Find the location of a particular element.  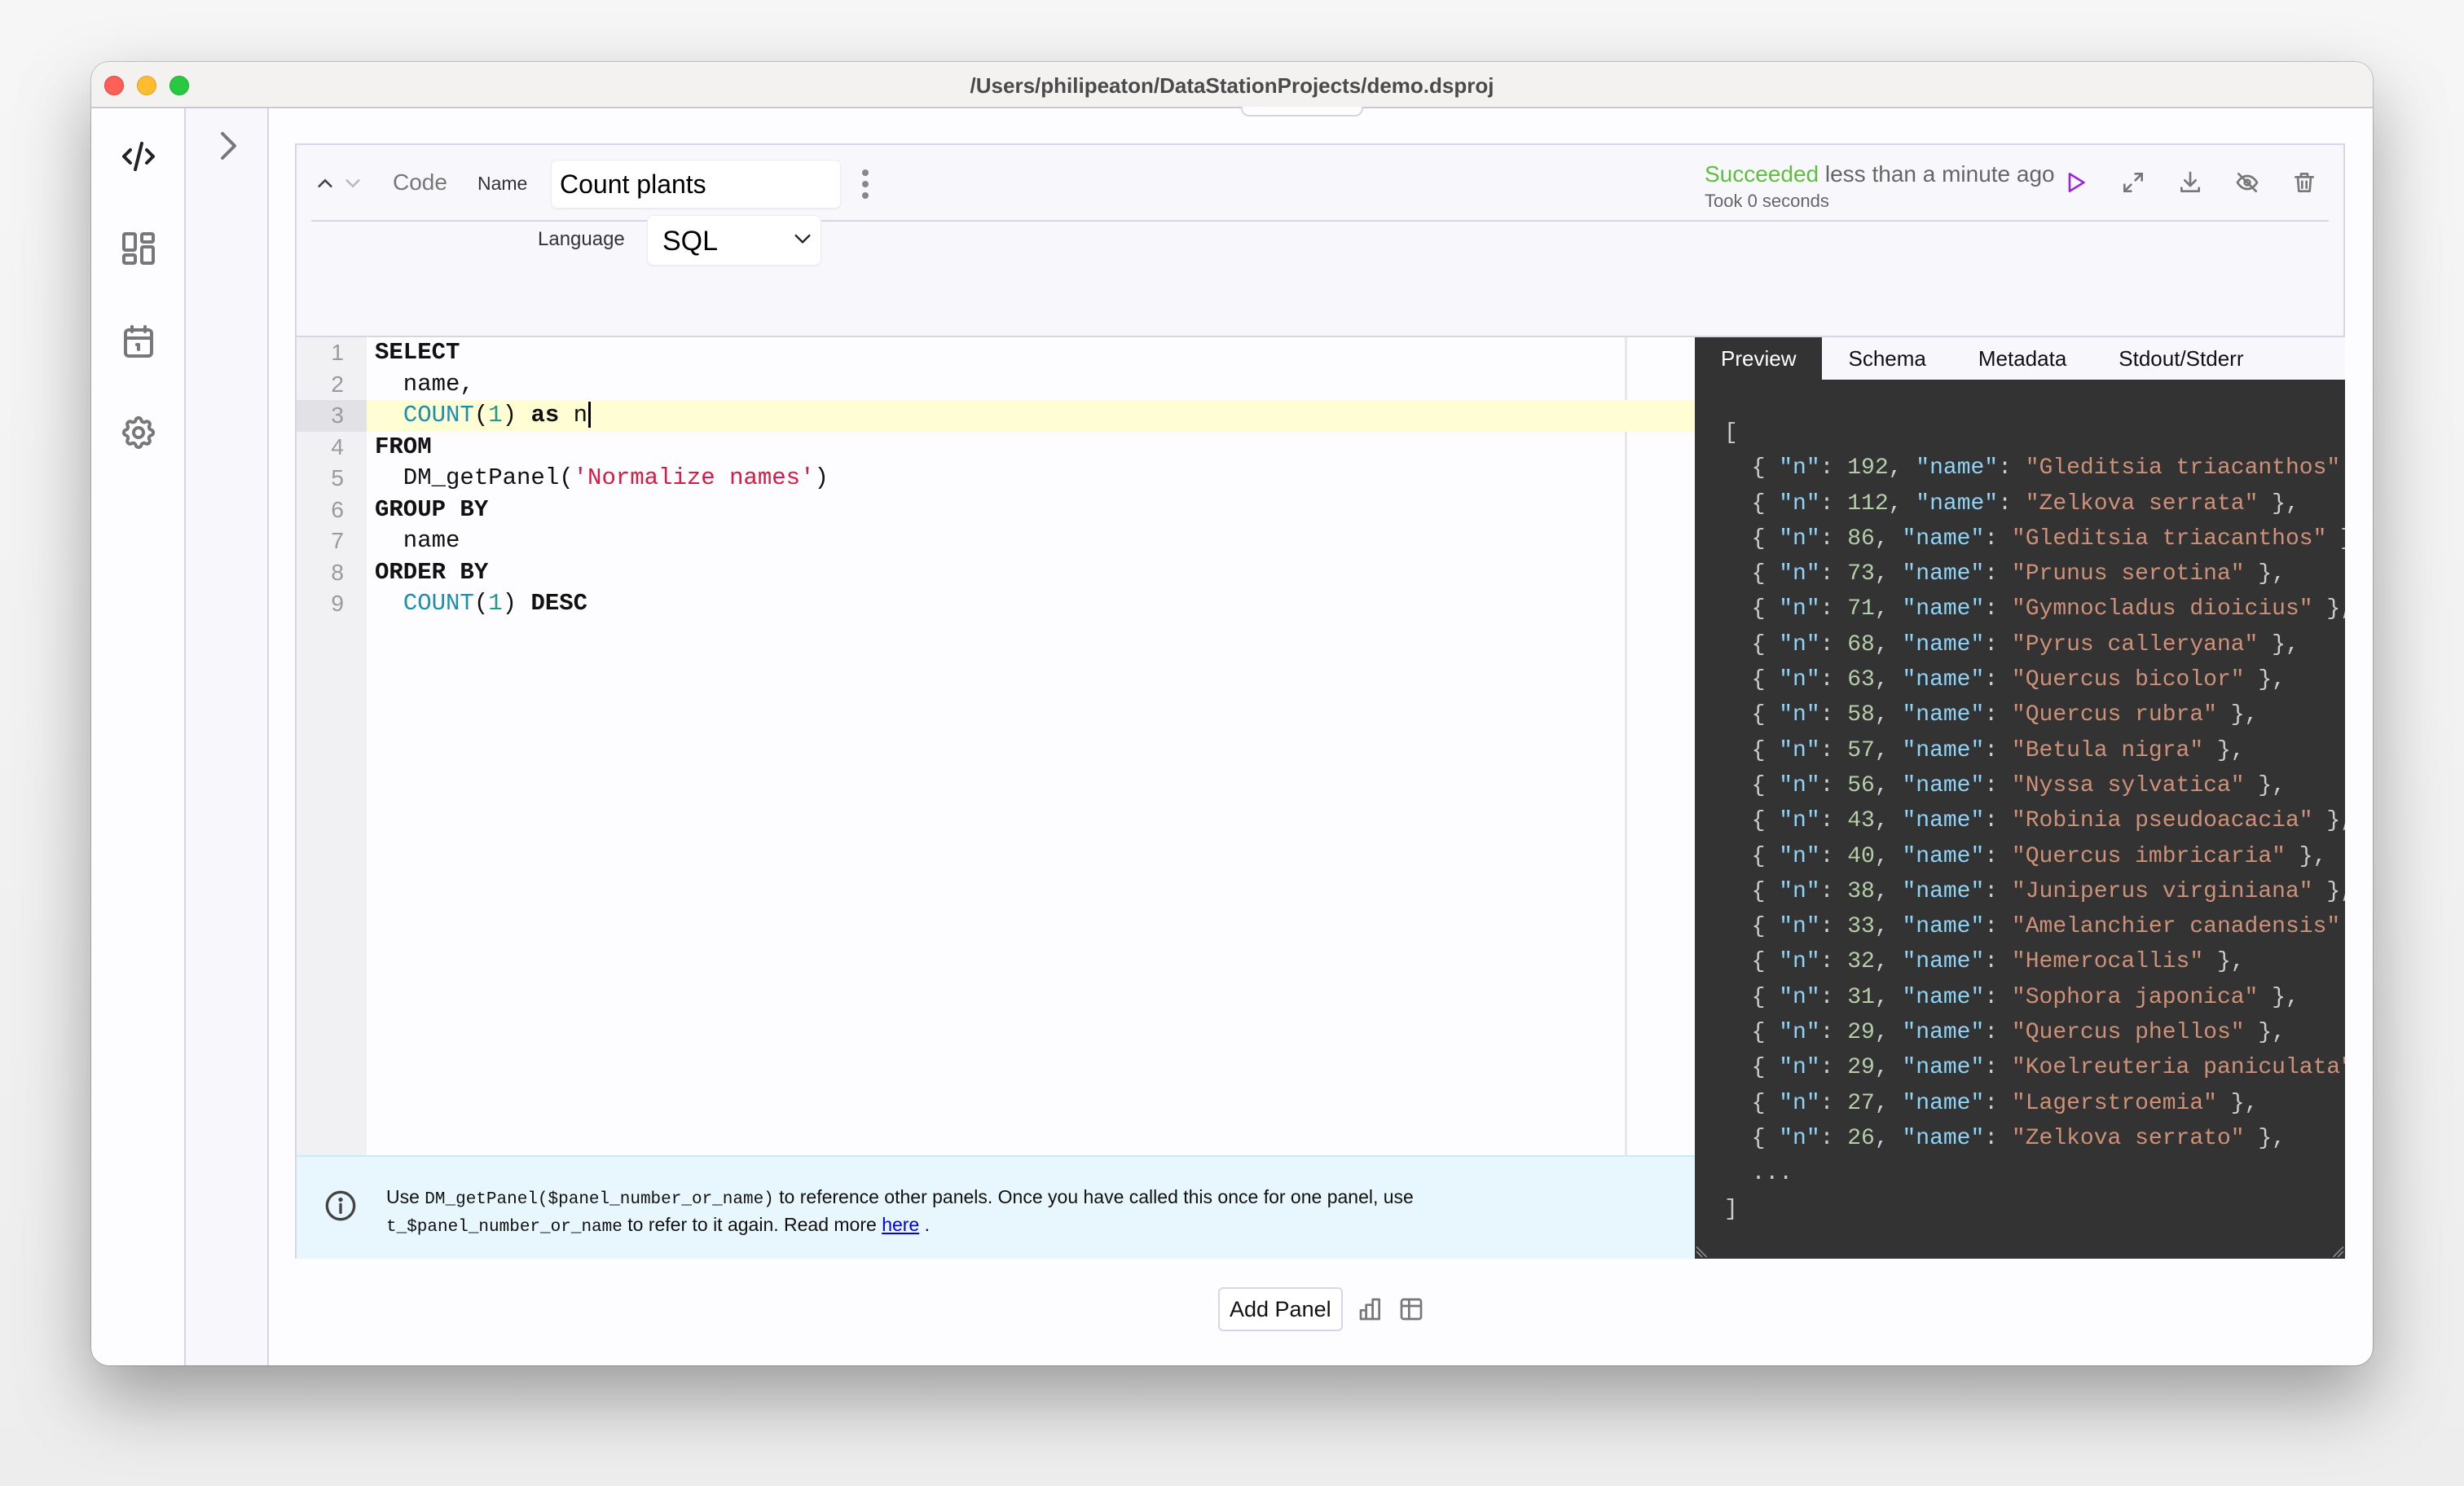

add-panel-button: Add Panel is located at coordinates (1280, 1309).